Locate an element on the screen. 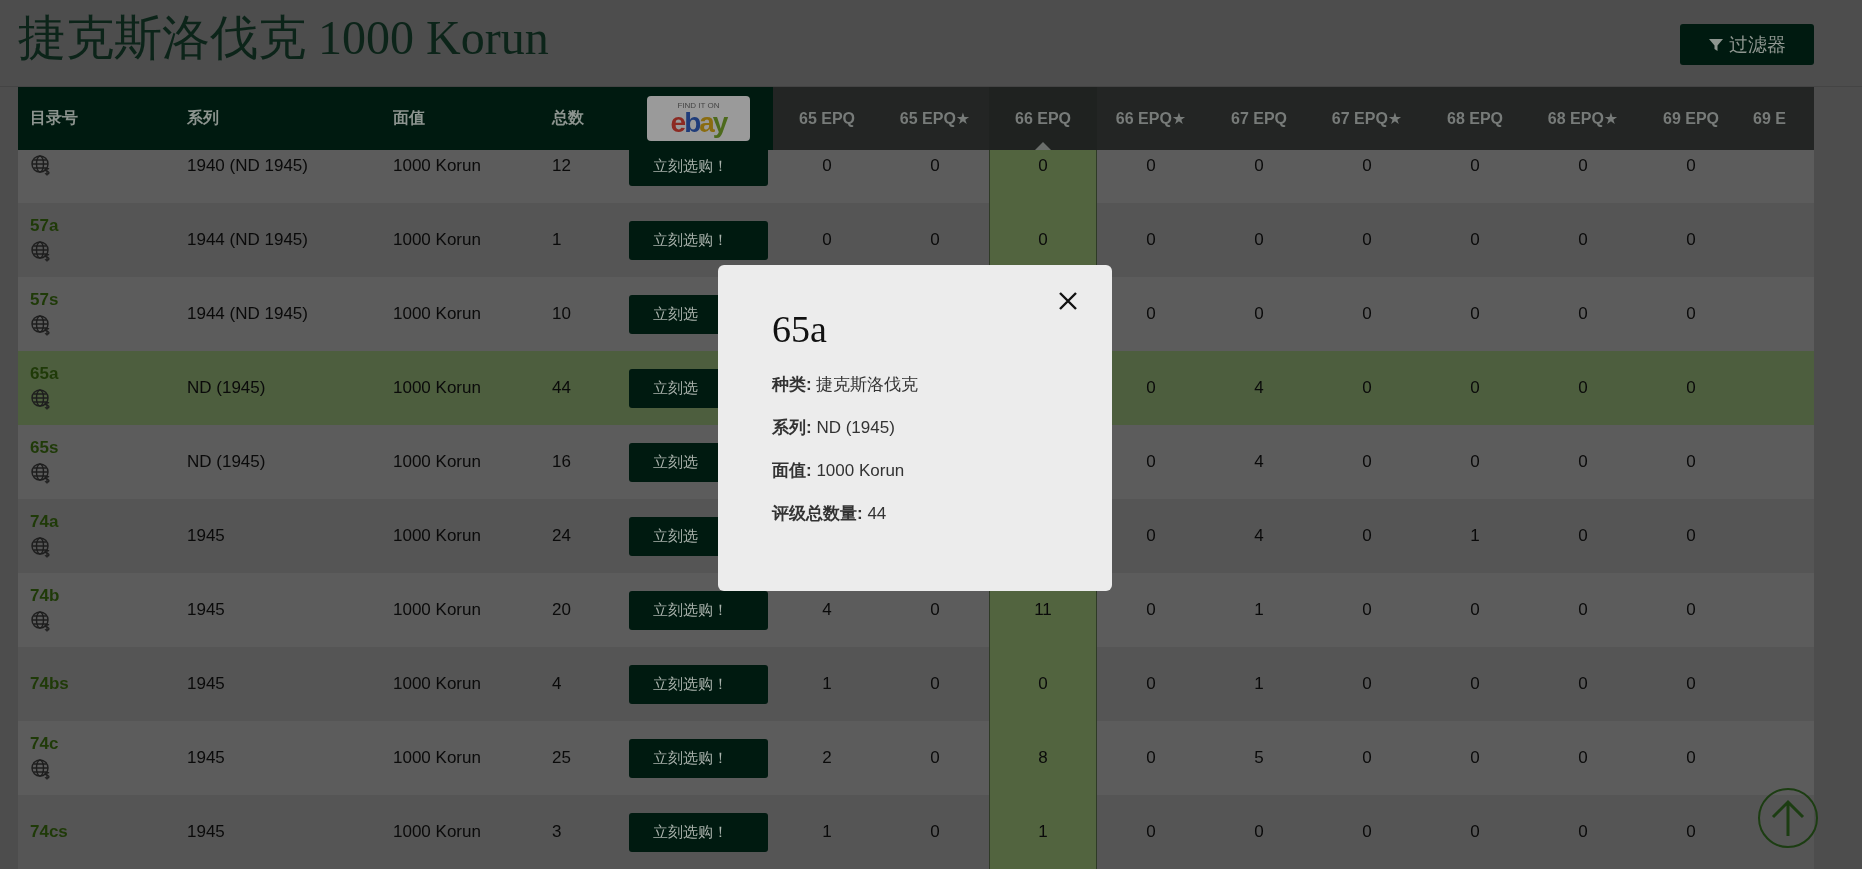  table-cell: 5 is located at coordinates (1259, 758).